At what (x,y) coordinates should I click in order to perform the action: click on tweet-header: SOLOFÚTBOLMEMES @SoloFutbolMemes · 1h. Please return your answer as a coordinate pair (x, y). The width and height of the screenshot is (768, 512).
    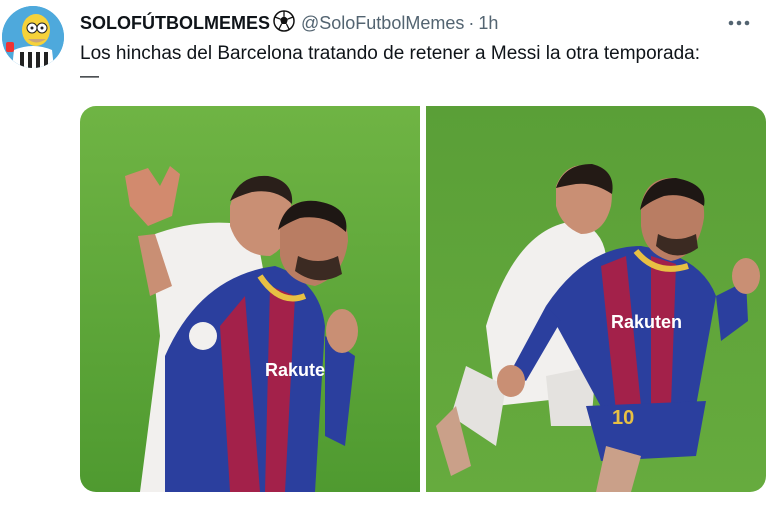
    Looking at the image, I should click on (419, 23).